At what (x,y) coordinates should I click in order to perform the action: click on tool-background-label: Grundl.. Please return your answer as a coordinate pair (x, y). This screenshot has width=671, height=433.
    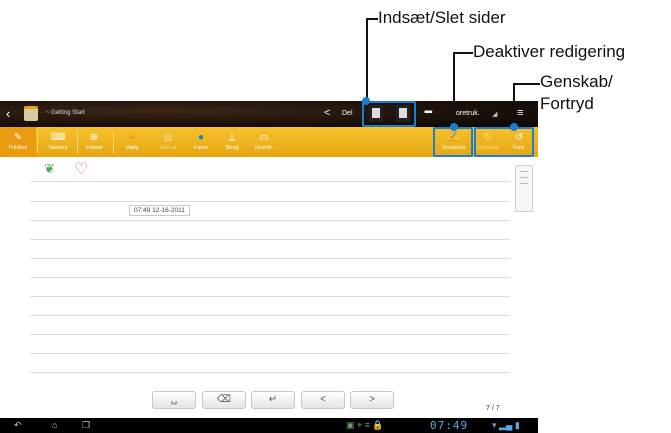
    Looking at the image, I should click on (264, 148).